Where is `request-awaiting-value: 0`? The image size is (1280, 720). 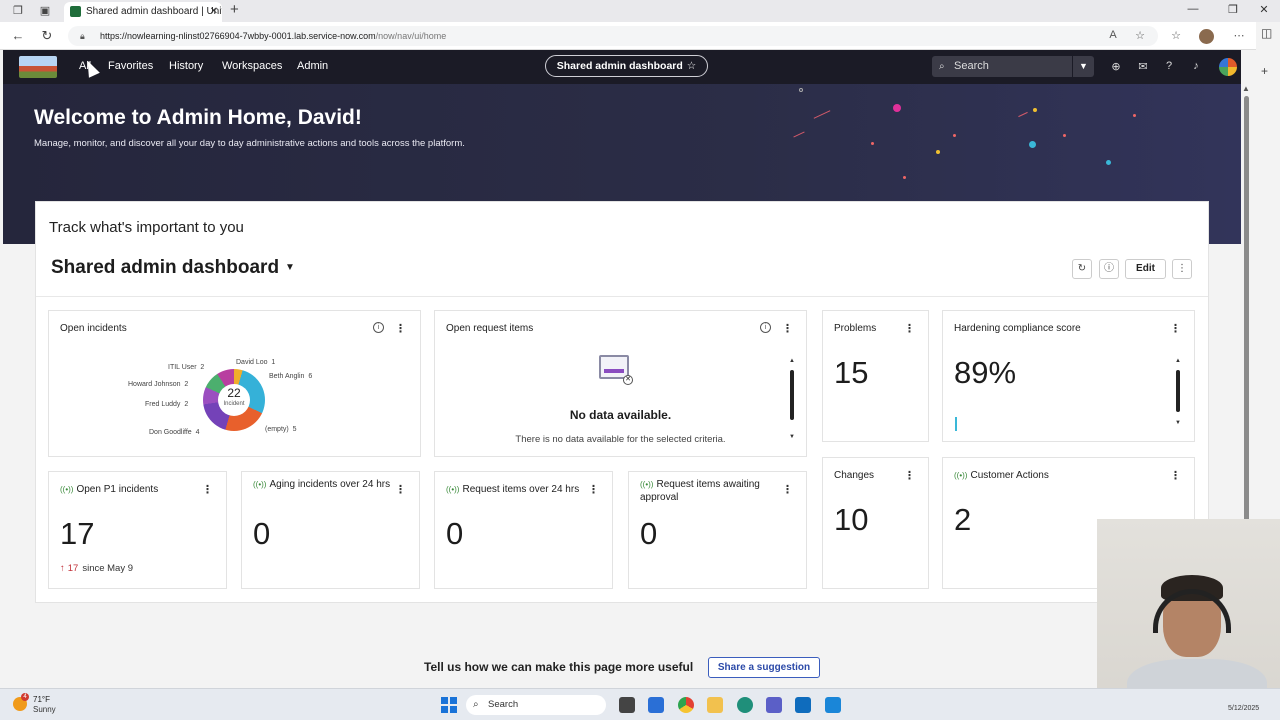
request-awaiting-value: 0 is located at coordinates (648, 534).